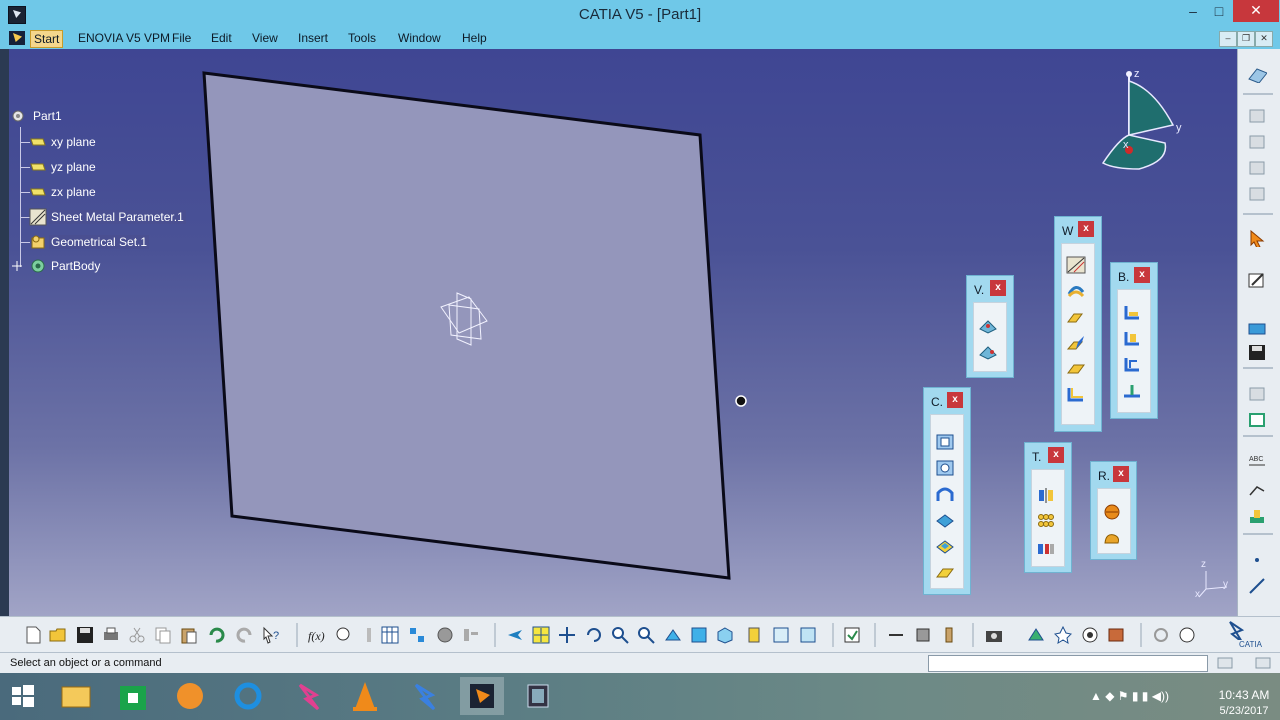 The image size is (1280, 720). I want to click on tools-icon, so click(471, 635).